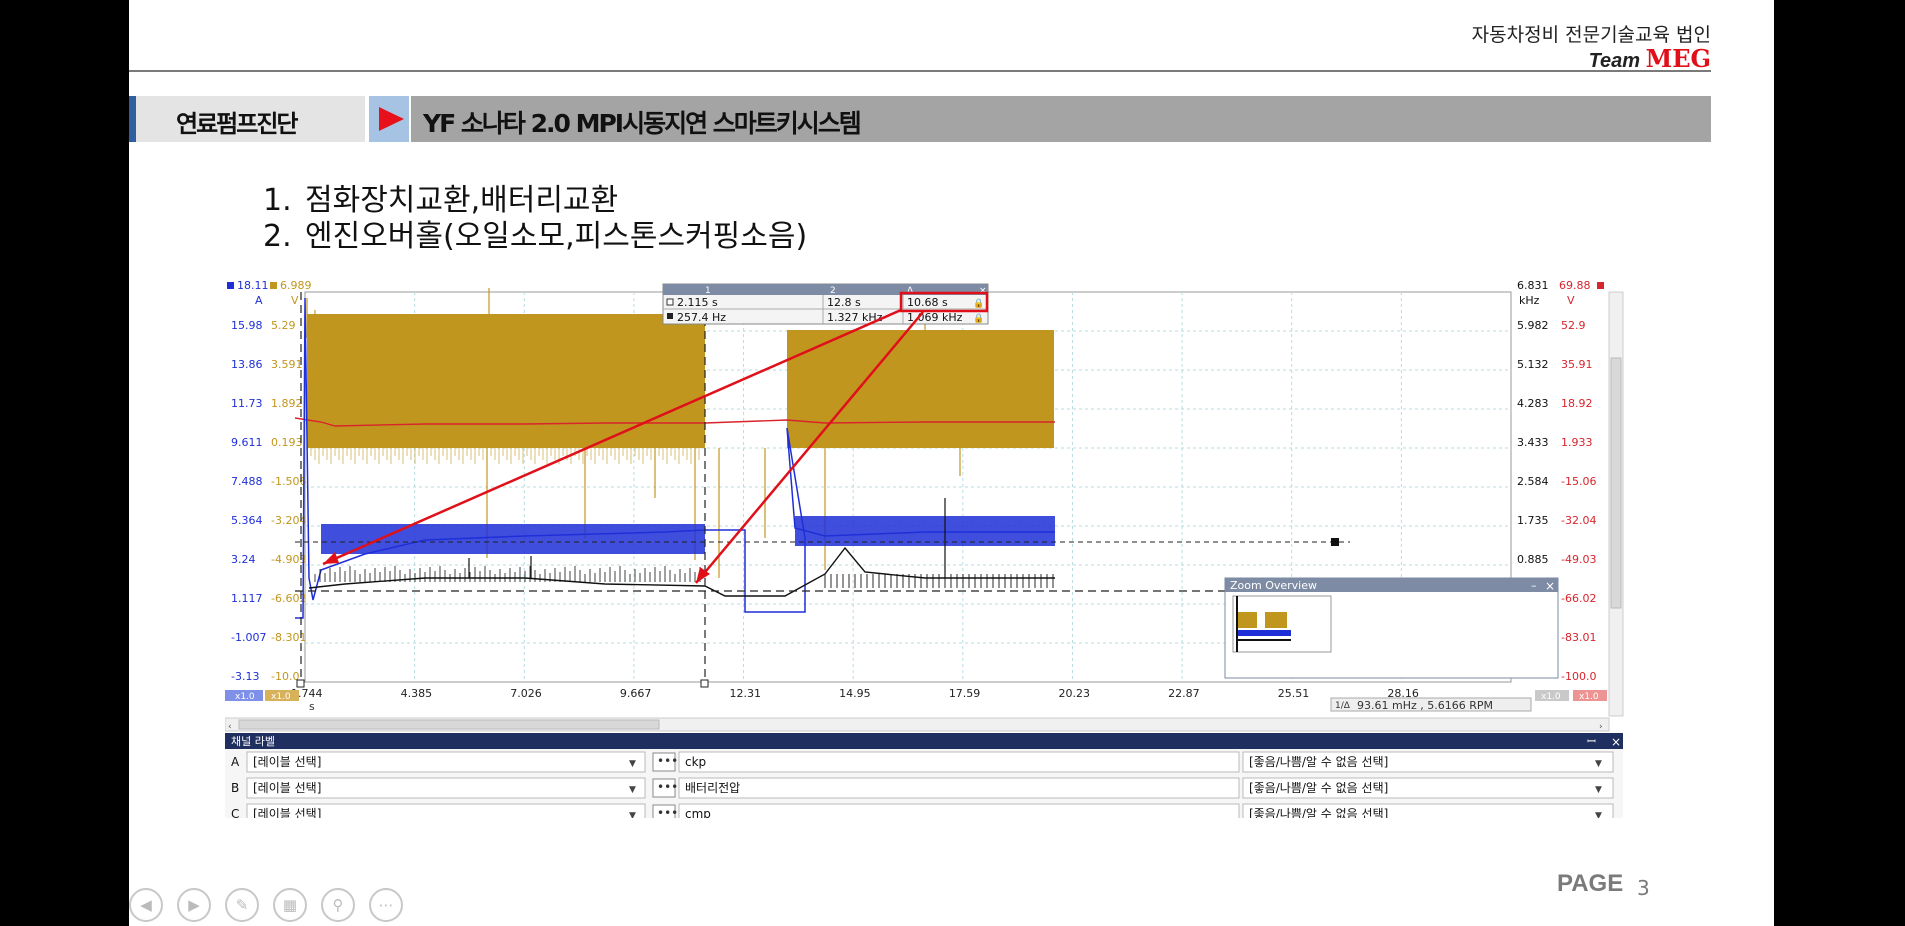 The width and height of the screenshot is (1905, 926). I want to click on vertical-scrollbar, so click(1616, 504).